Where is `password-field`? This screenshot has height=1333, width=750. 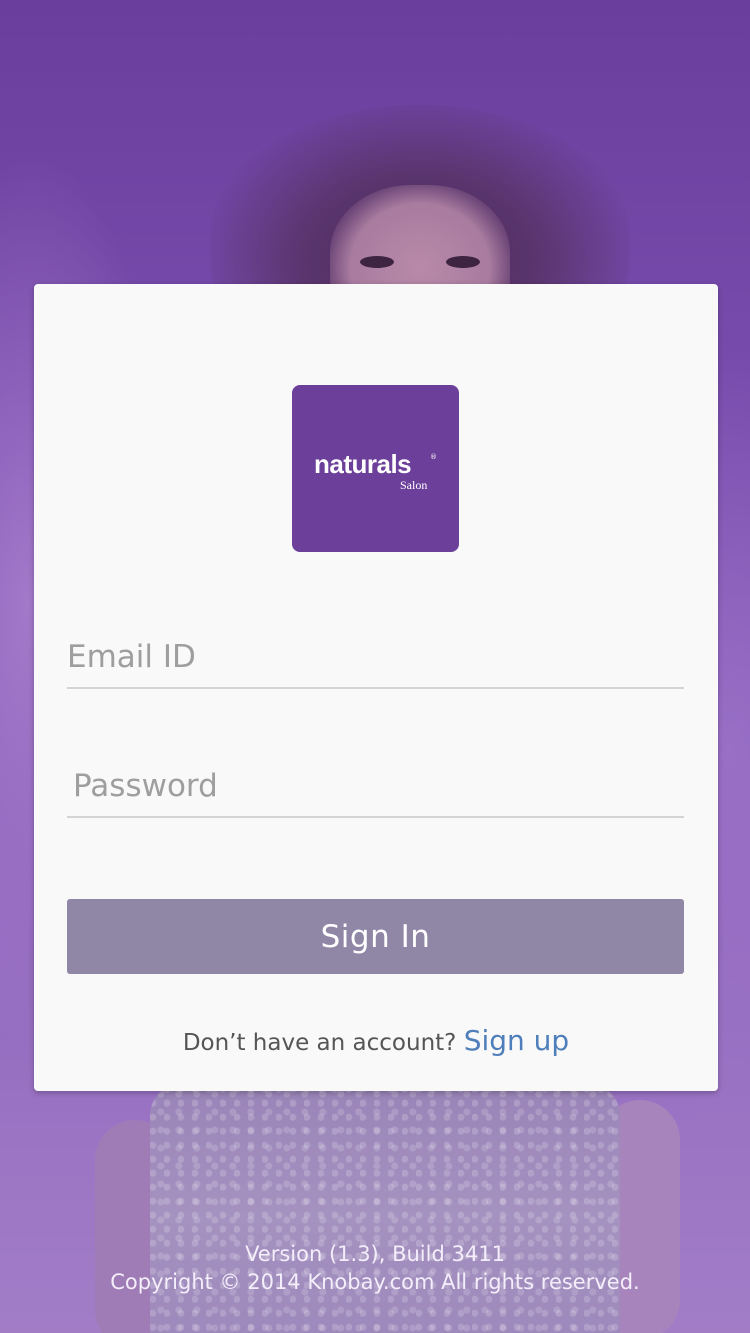 password-field is located at coordinates (378, 787).